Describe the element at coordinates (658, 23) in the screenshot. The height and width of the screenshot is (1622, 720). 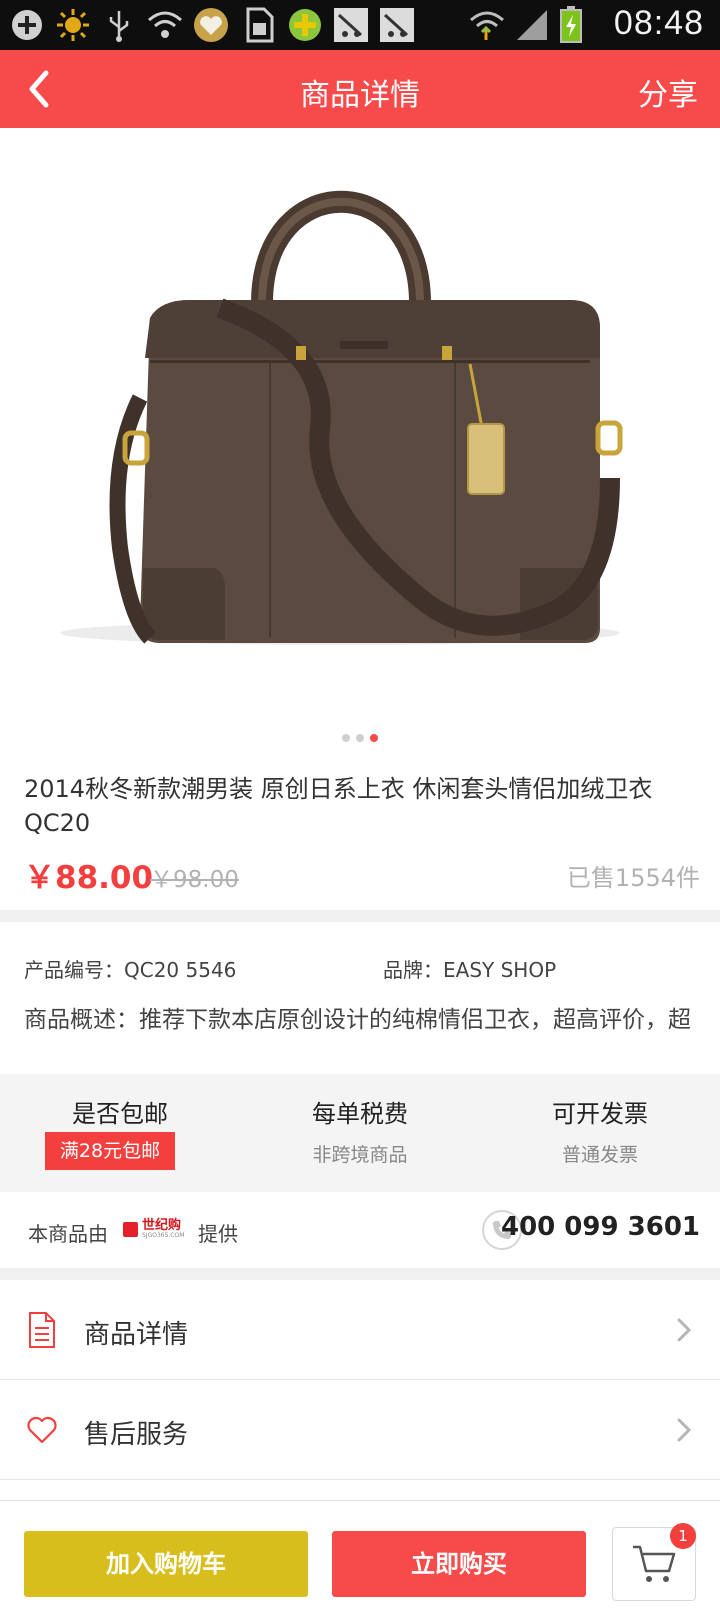
I see `status-time: 08:48` at that location.